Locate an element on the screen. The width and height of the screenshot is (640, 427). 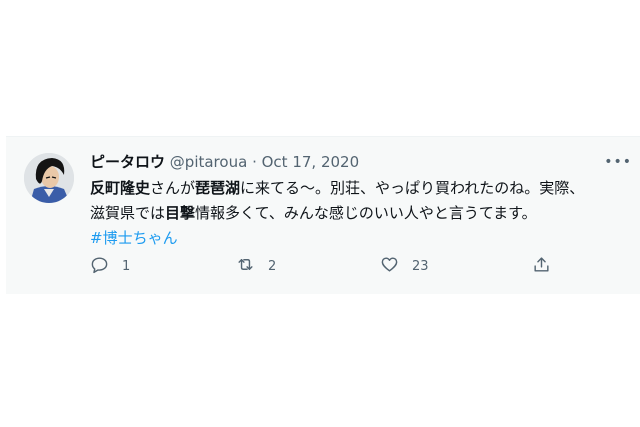
bold-word: 目撃 is located at coordinates (180, 213).